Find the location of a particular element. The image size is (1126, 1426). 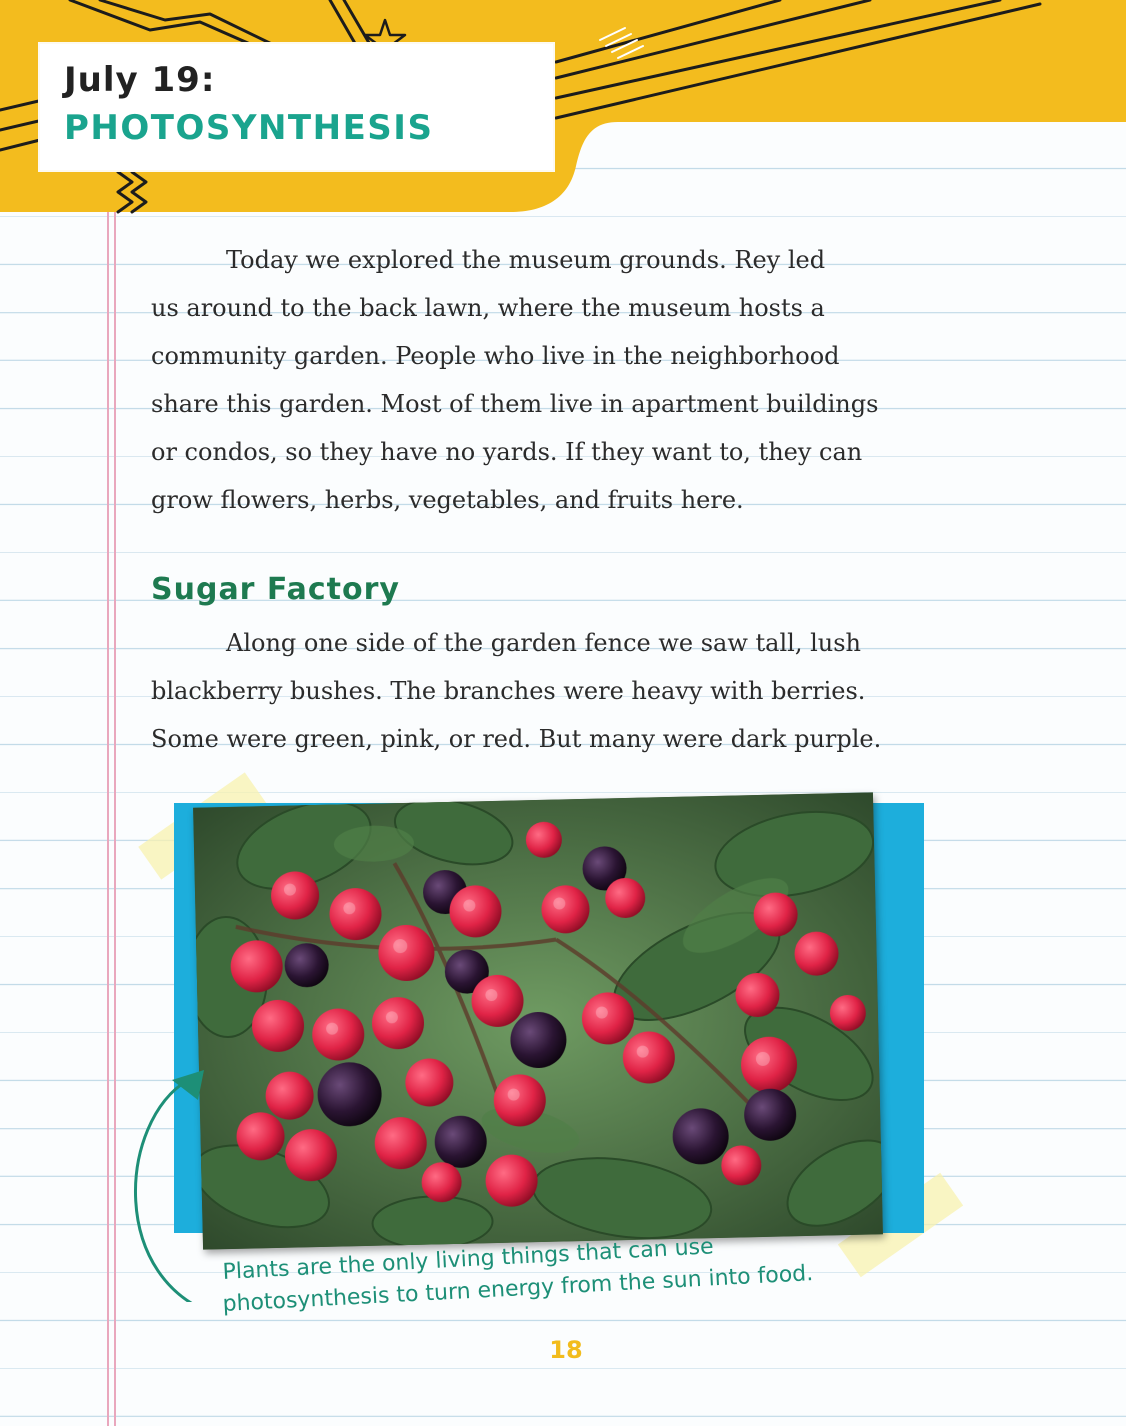

section-heading: Sugar Factory is located at coordinates (275, 589).